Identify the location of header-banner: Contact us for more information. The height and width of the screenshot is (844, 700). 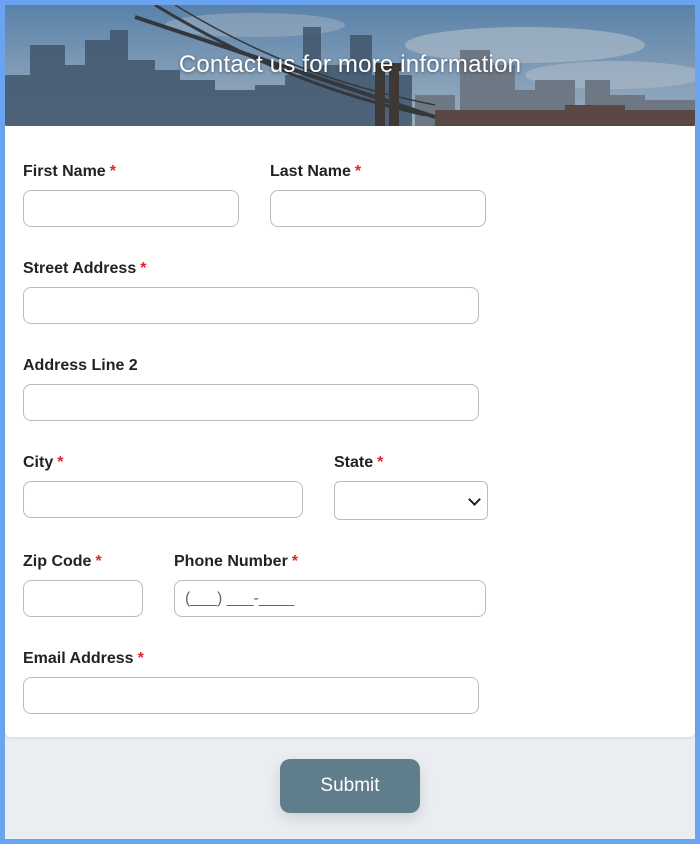
(350, 67).